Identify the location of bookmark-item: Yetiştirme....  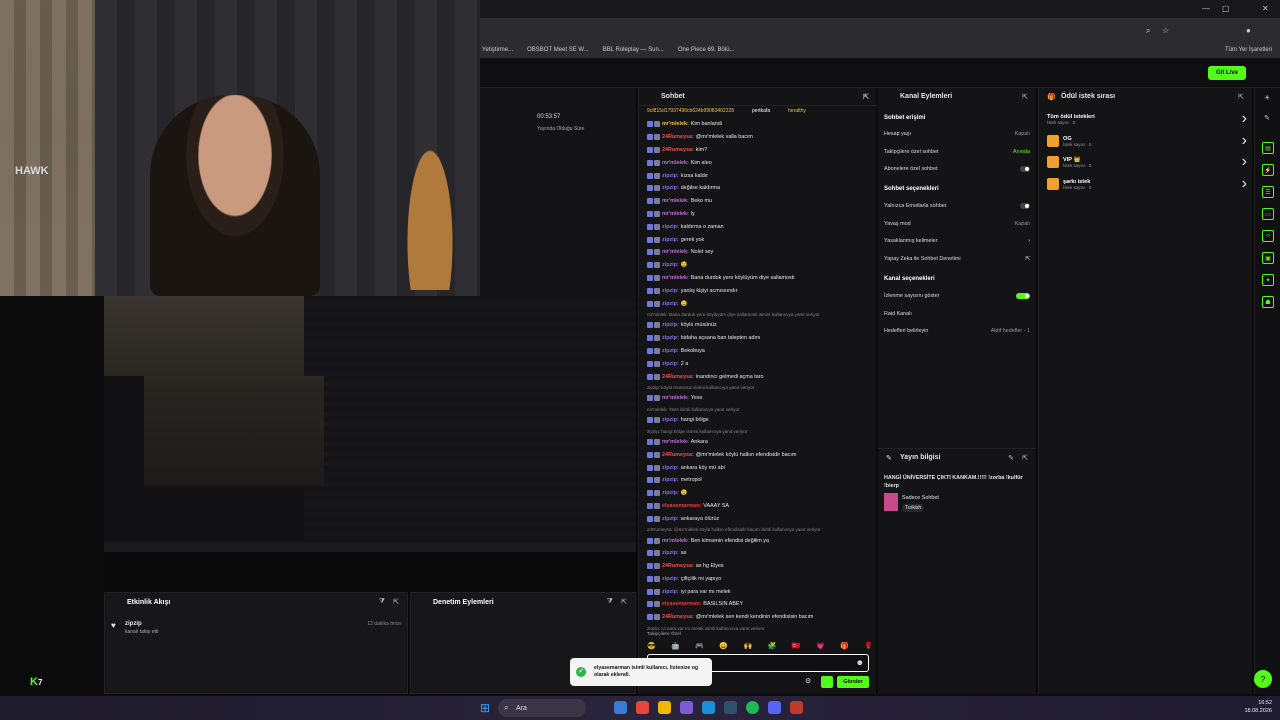
(497, 50).